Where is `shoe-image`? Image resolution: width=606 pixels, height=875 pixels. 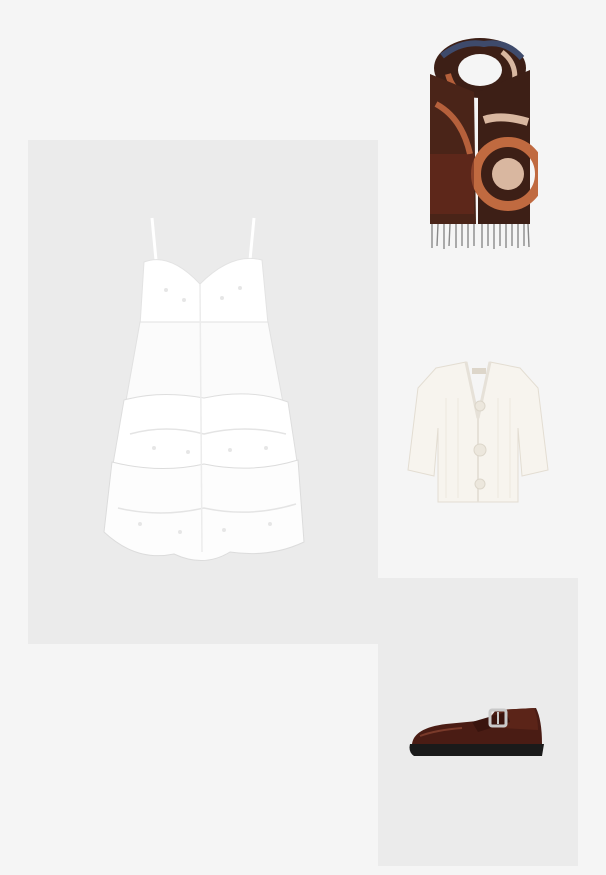
shoe-image is located at coordinates (477, 731).